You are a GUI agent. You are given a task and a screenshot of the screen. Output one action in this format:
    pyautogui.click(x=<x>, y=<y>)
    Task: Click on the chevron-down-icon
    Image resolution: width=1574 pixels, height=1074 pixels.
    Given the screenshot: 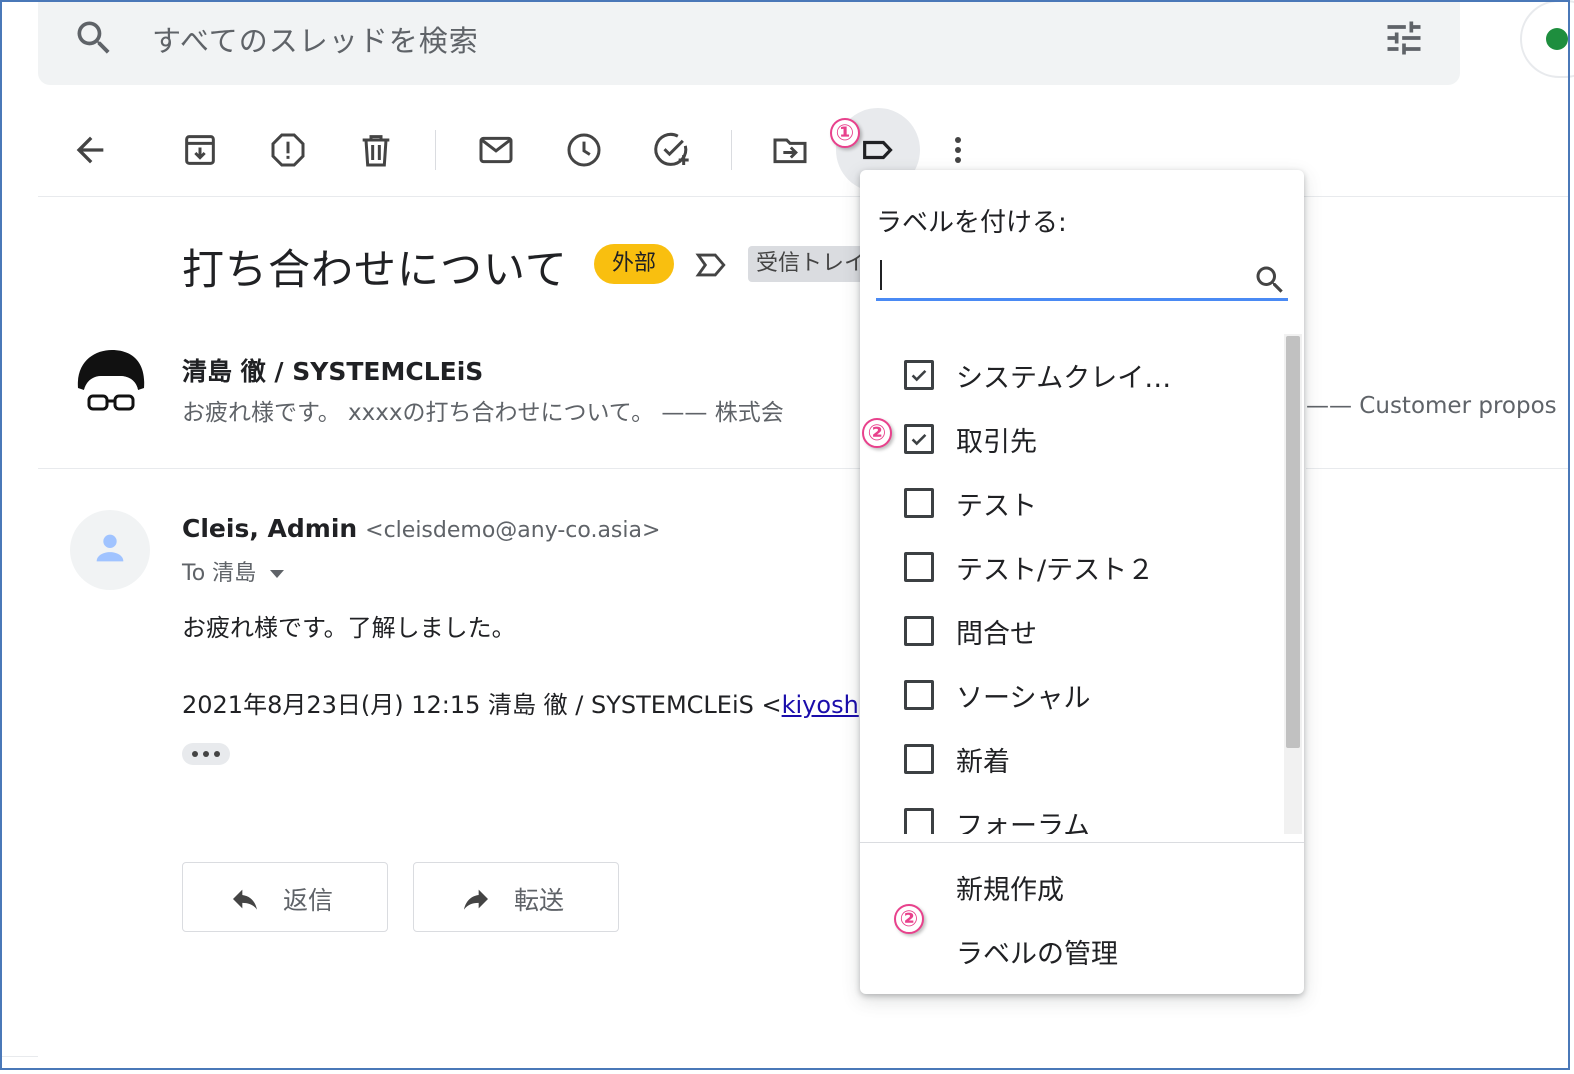 What is the action you would take?
    pyautogui.click(x=277, y=574)
    